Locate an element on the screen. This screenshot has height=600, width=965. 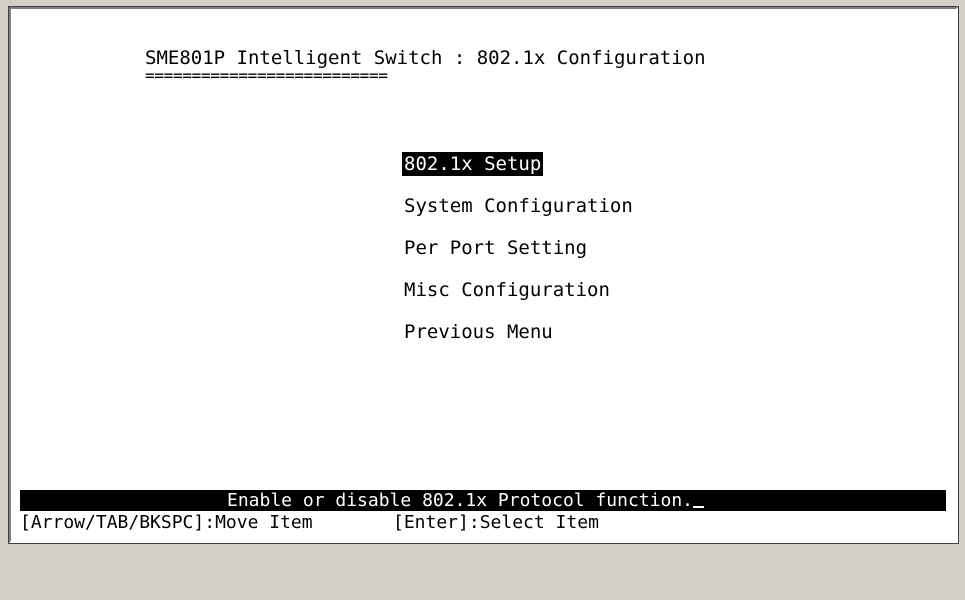
text-cursor is located at coordinates (698, 507).